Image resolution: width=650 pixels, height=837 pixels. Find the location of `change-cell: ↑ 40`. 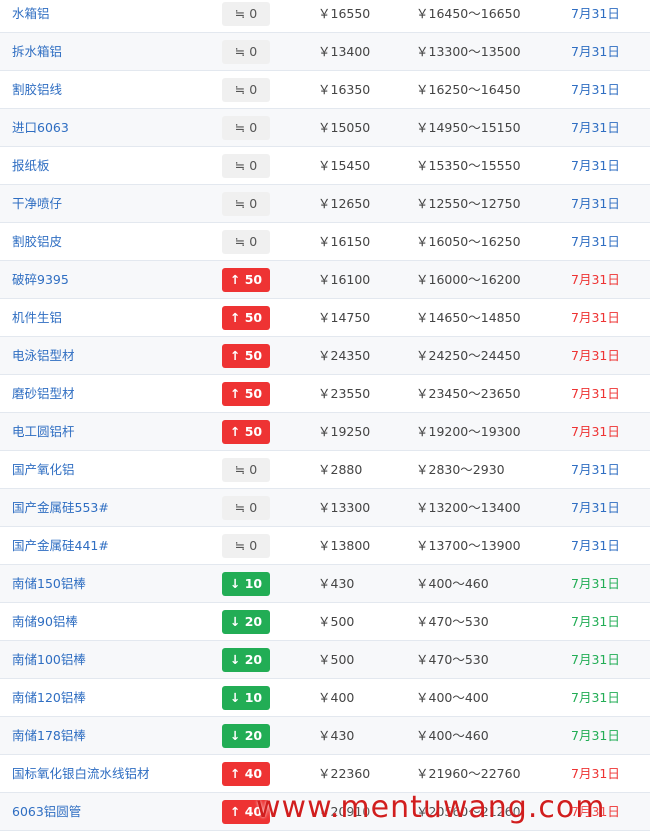

change-cell: ↑ 40 is located at coordinates (246, 774).